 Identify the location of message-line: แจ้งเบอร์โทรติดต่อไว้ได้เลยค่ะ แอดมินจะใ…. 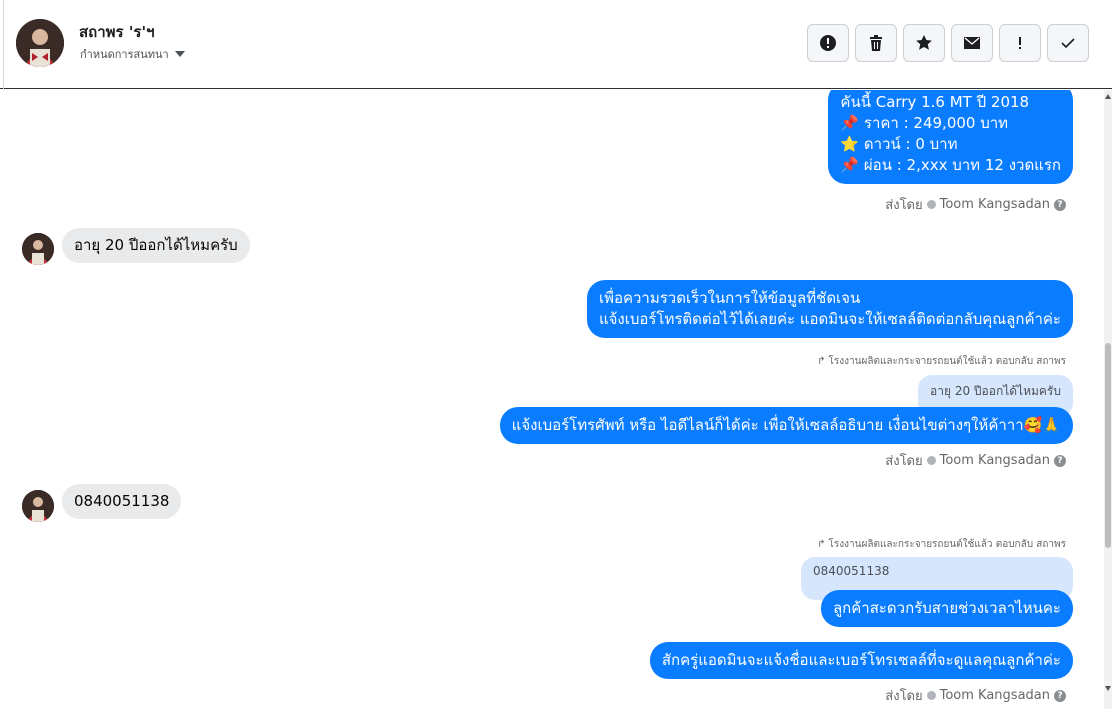
(829, 319).